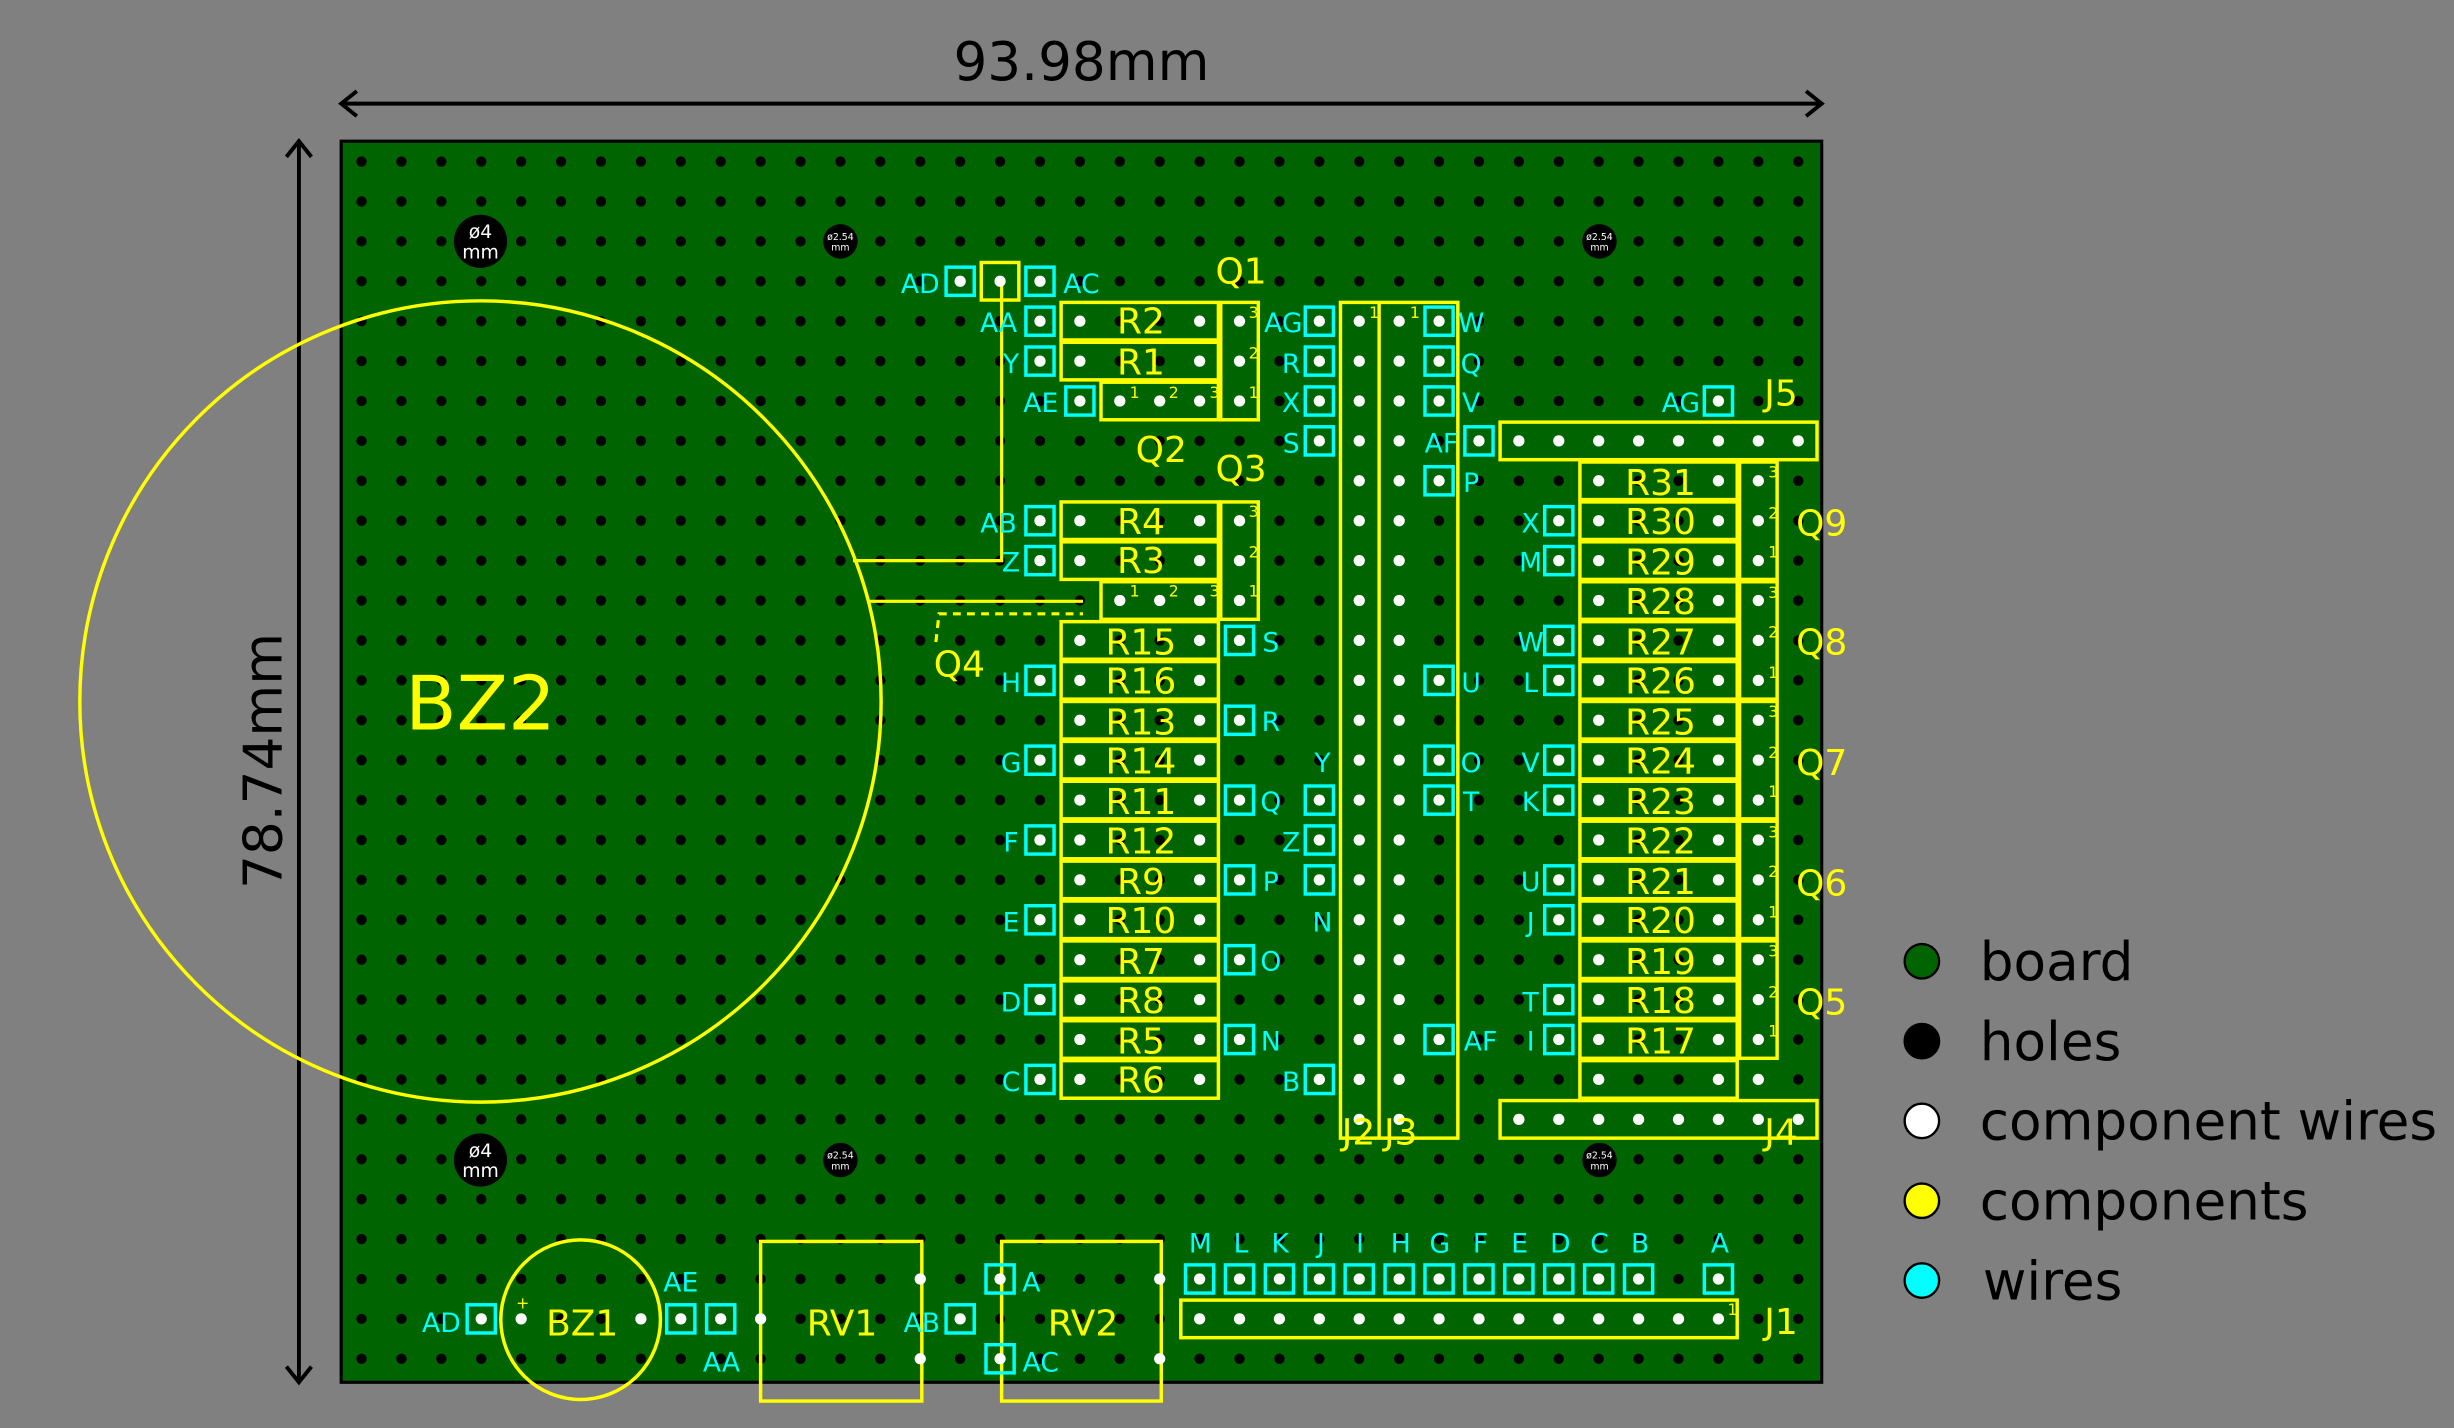 The width and height of the screenshot is (2454, 1428). What do you see at coordinates (1599, 248) in the screenshot?
I see `mounting-hole-label: mm` at bounding box center [1599, 248].